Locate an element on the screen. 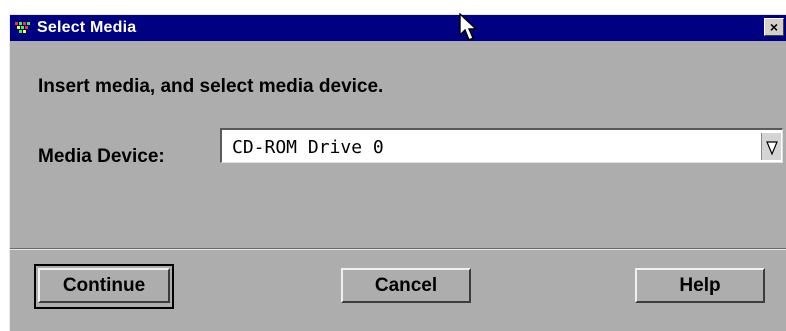 Image resolution: width=786 pixels, height=331 pixels. window-title: Select Media is located at coordinates (87, 27).